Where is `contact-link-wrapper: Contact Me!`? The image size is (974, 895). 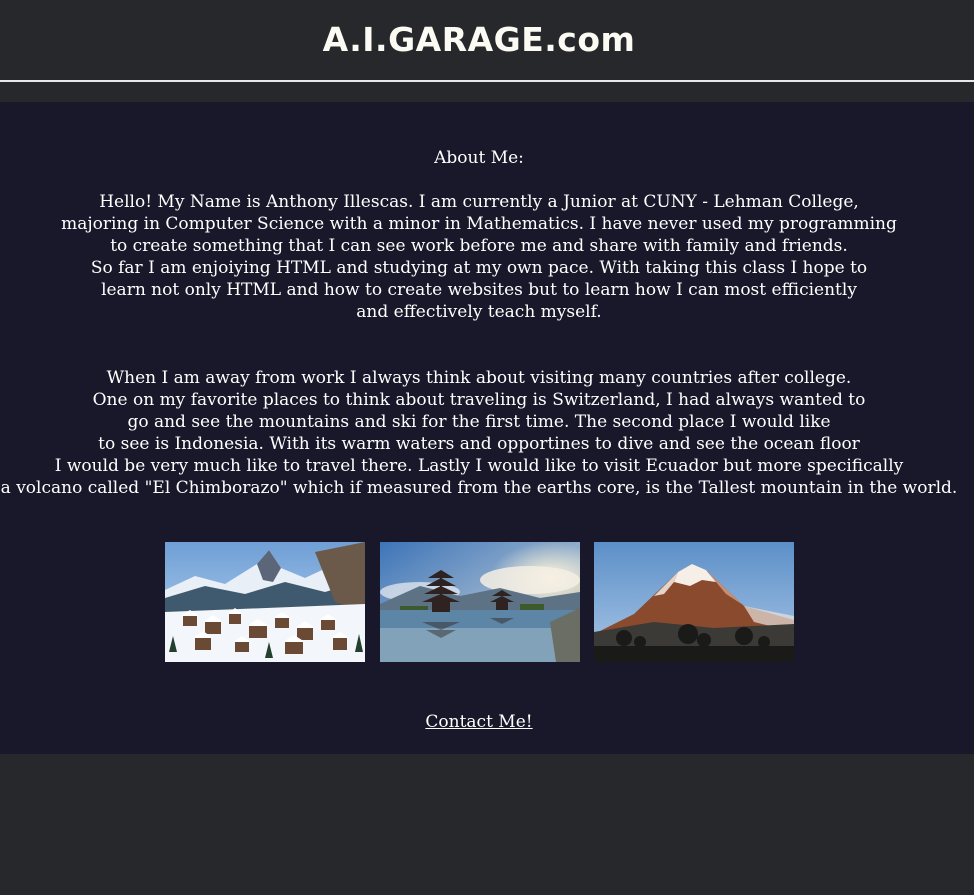 contact-link-wrapper: Contact Me! is located at coordinates (479, 722).